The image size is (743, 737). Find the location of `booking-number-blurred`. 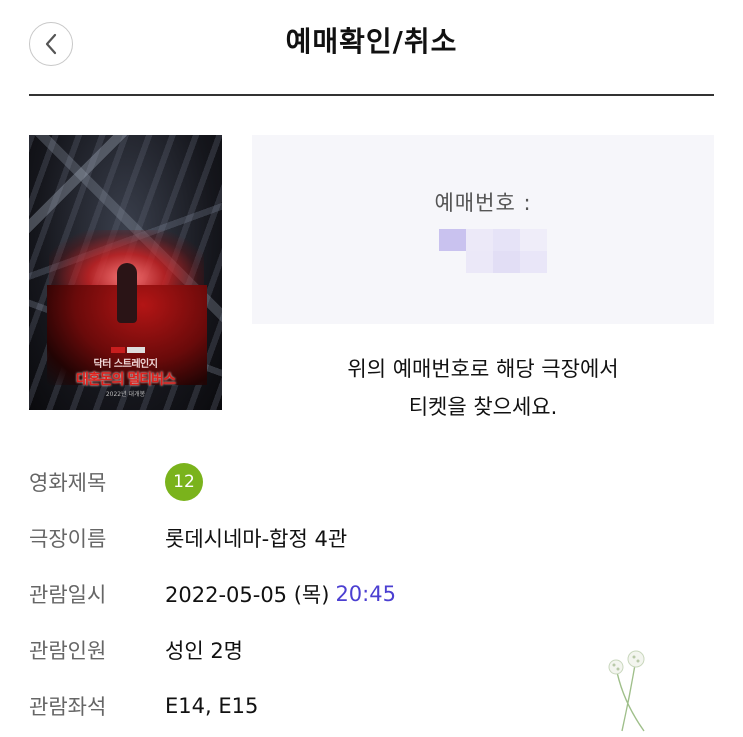

booking-number-blurred is located at coordinates (493, 251).